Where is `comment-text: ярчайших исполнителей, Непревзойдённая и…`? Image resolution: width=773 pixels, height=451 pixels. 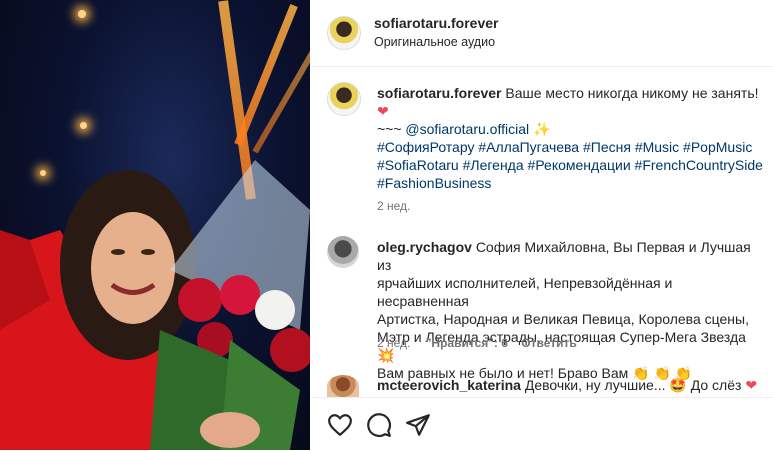
comment-text: ярчайших исполнителей, Непревзойдённая и… is located at coordinates (525, 292).